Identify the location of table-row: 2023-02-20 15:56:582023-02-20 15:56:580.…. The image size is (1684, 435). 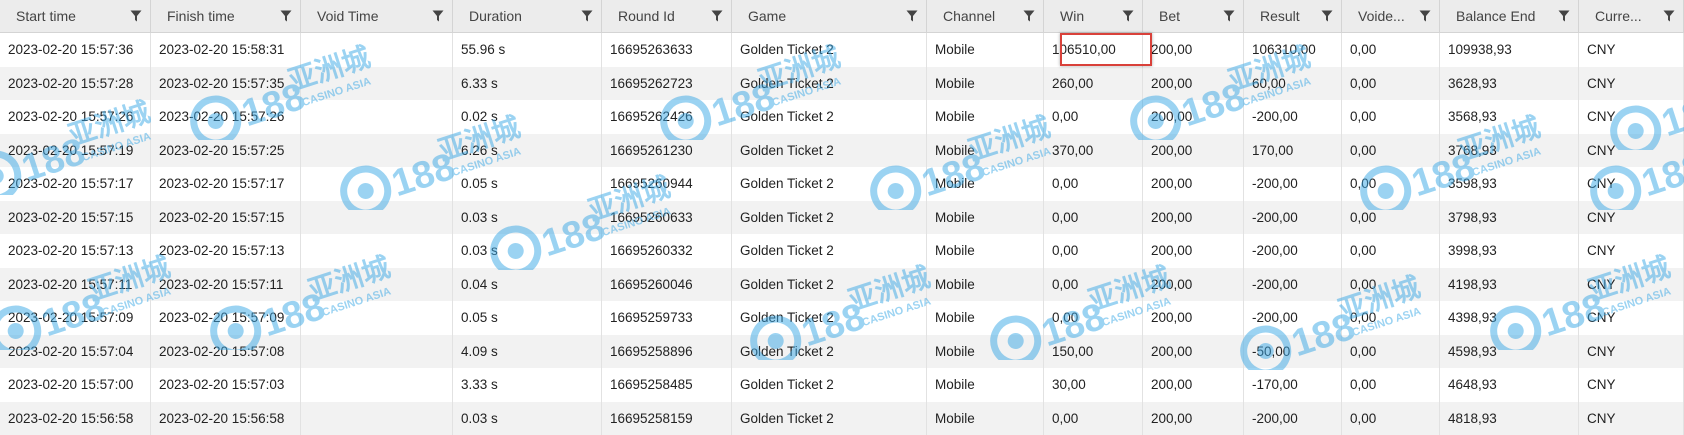
(842, 418).